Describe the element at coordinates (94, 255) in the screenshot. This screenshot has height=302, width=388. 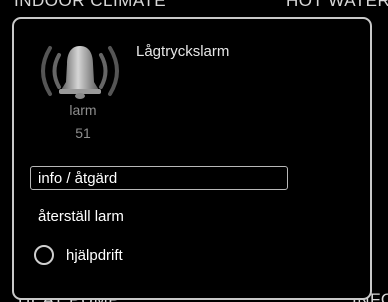
I see `help-mode-label: hjälpdrift` at that location.